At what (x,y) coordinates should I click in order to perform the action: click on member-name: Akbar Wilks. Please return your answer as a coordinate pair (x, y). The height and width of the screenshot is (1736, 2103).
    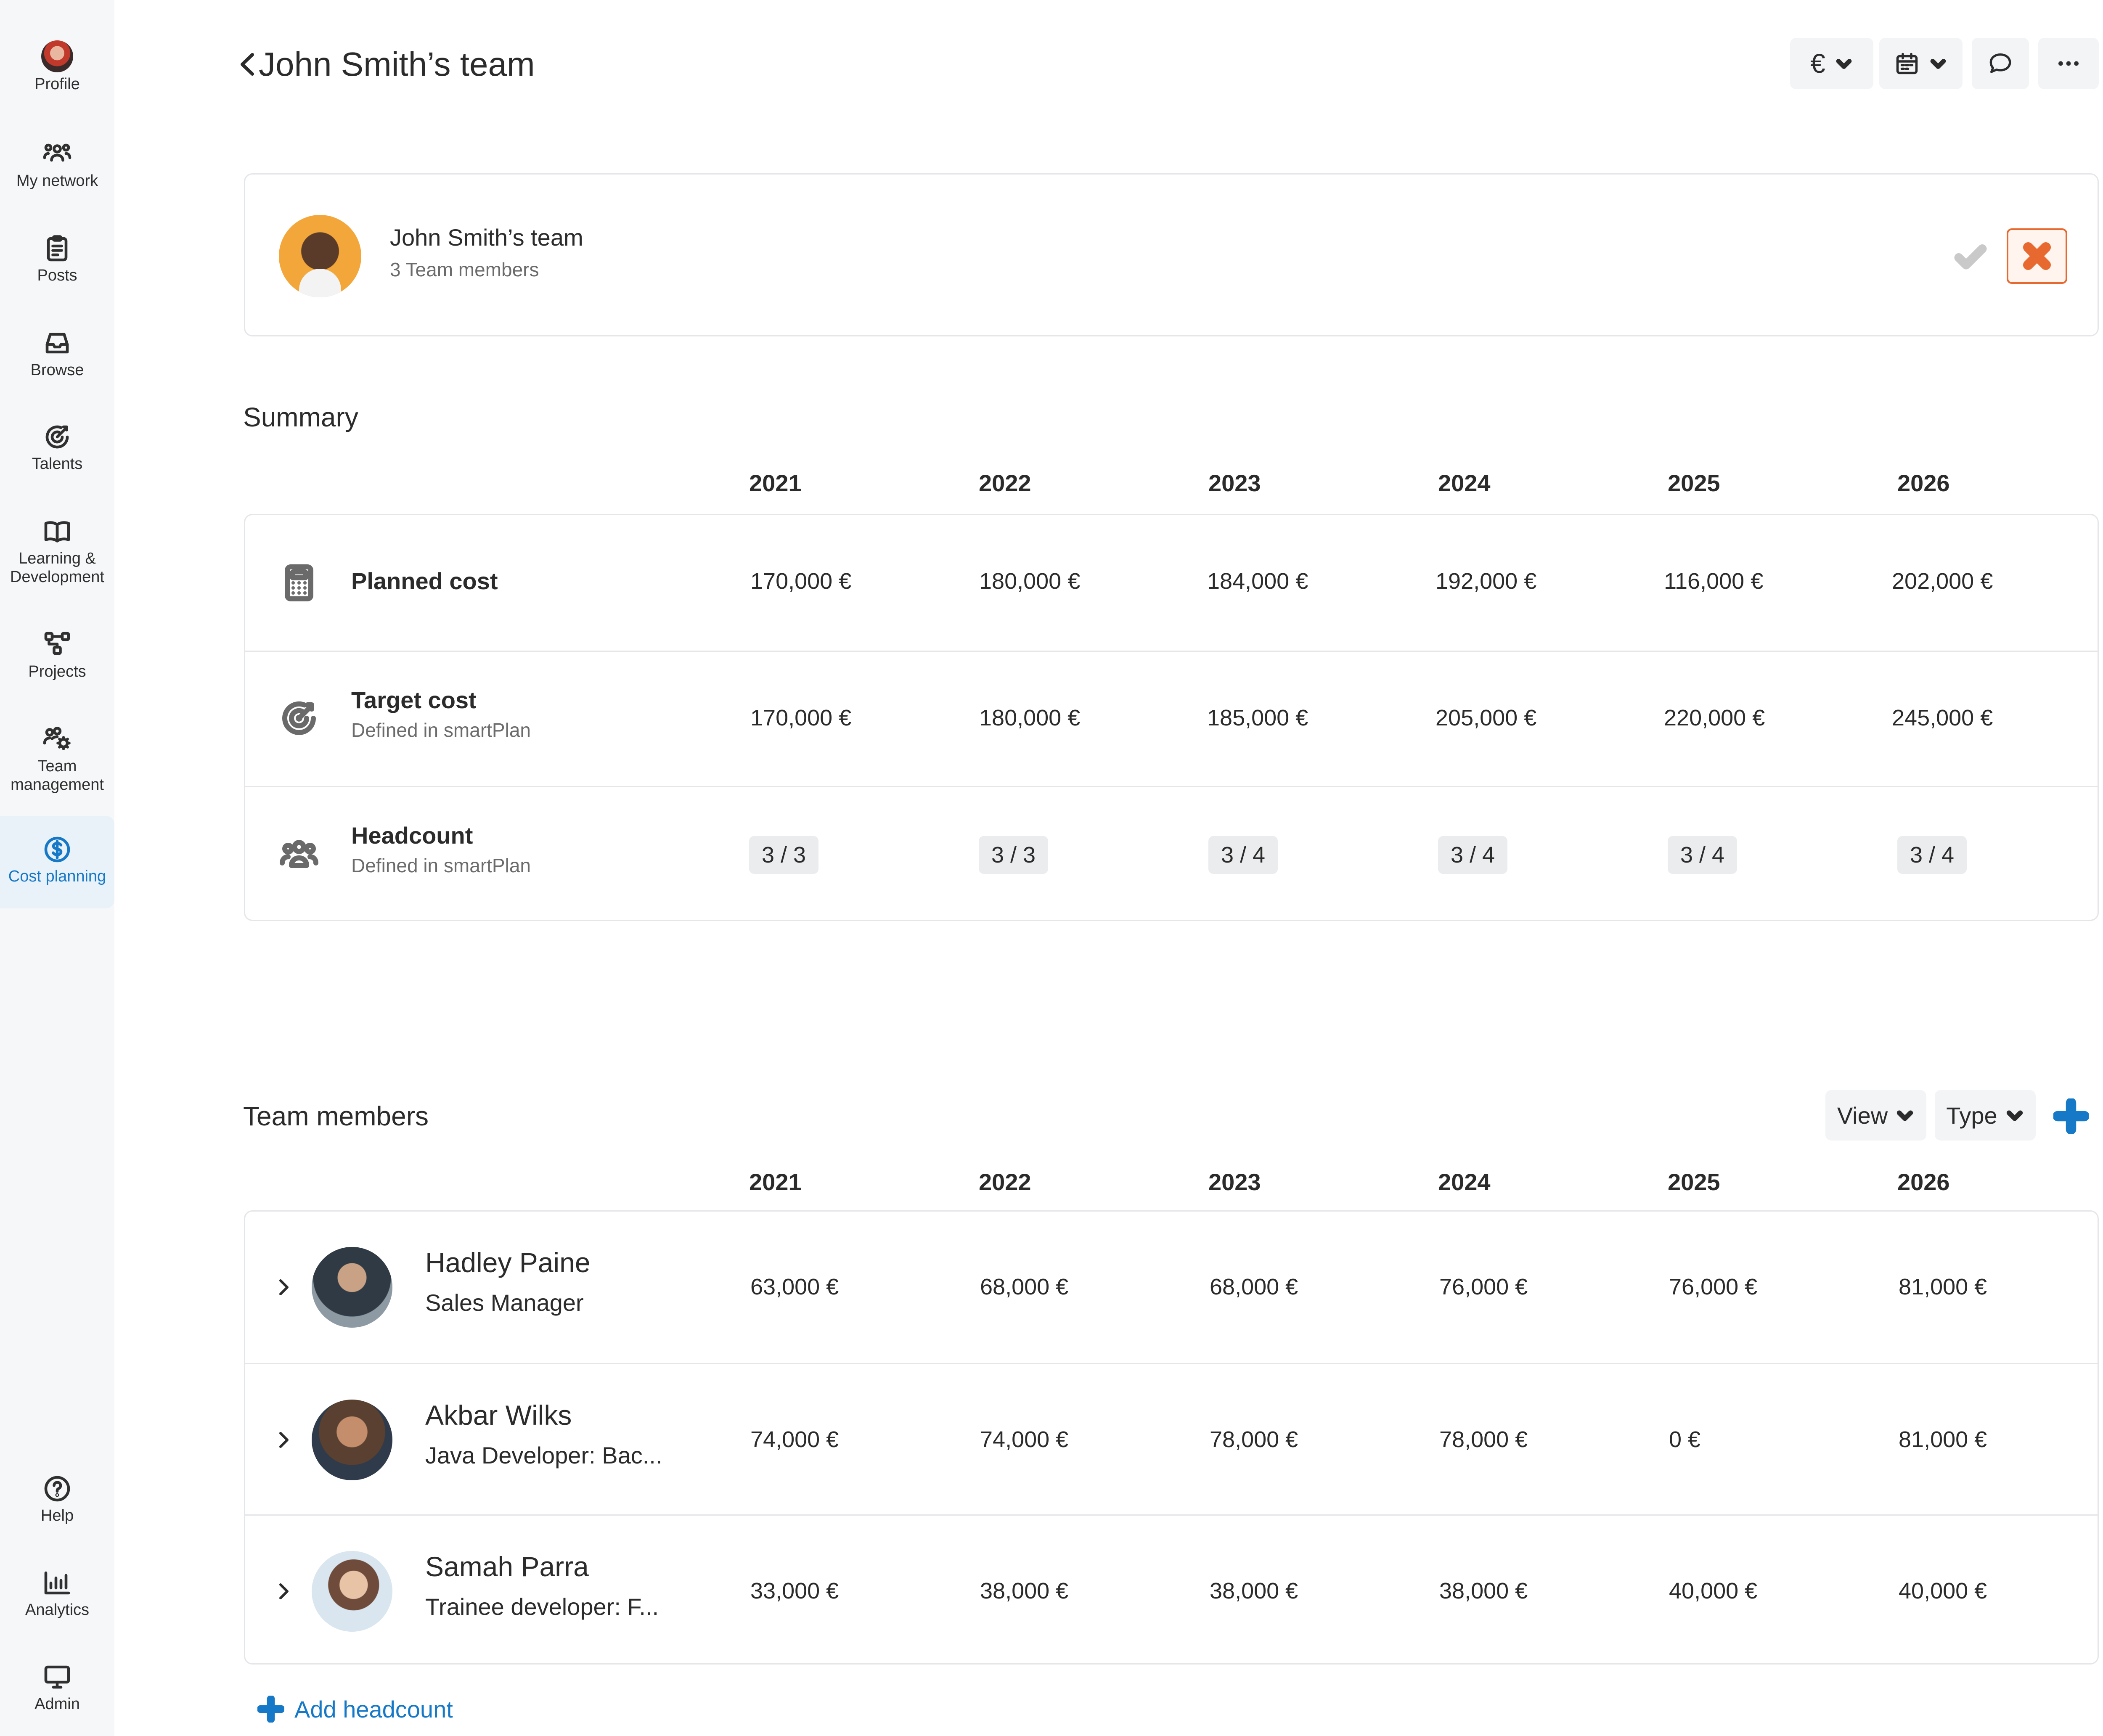
    Looking at the image, I should click on (498, 1415).